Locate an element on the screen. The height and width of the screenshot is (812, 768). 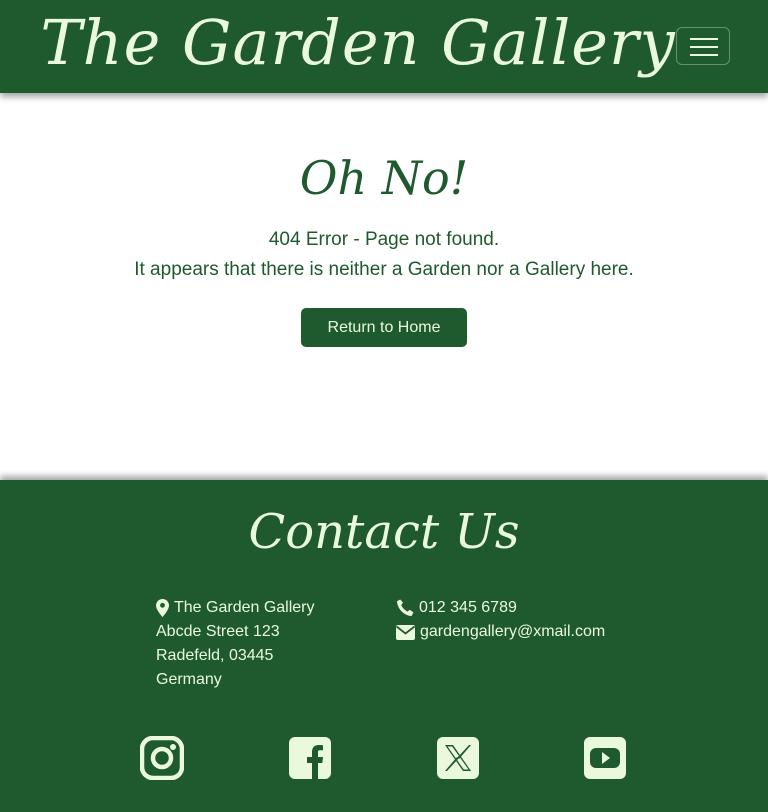
contact-block: 012 345 6789 gardengallery@xmail.com is located at coordinates (500, 620).